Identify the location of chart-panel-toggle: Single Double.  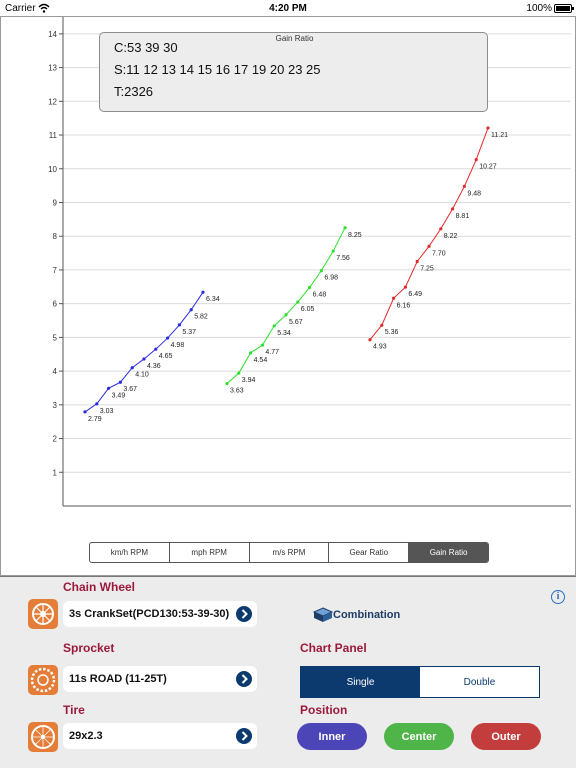
(420, 682).